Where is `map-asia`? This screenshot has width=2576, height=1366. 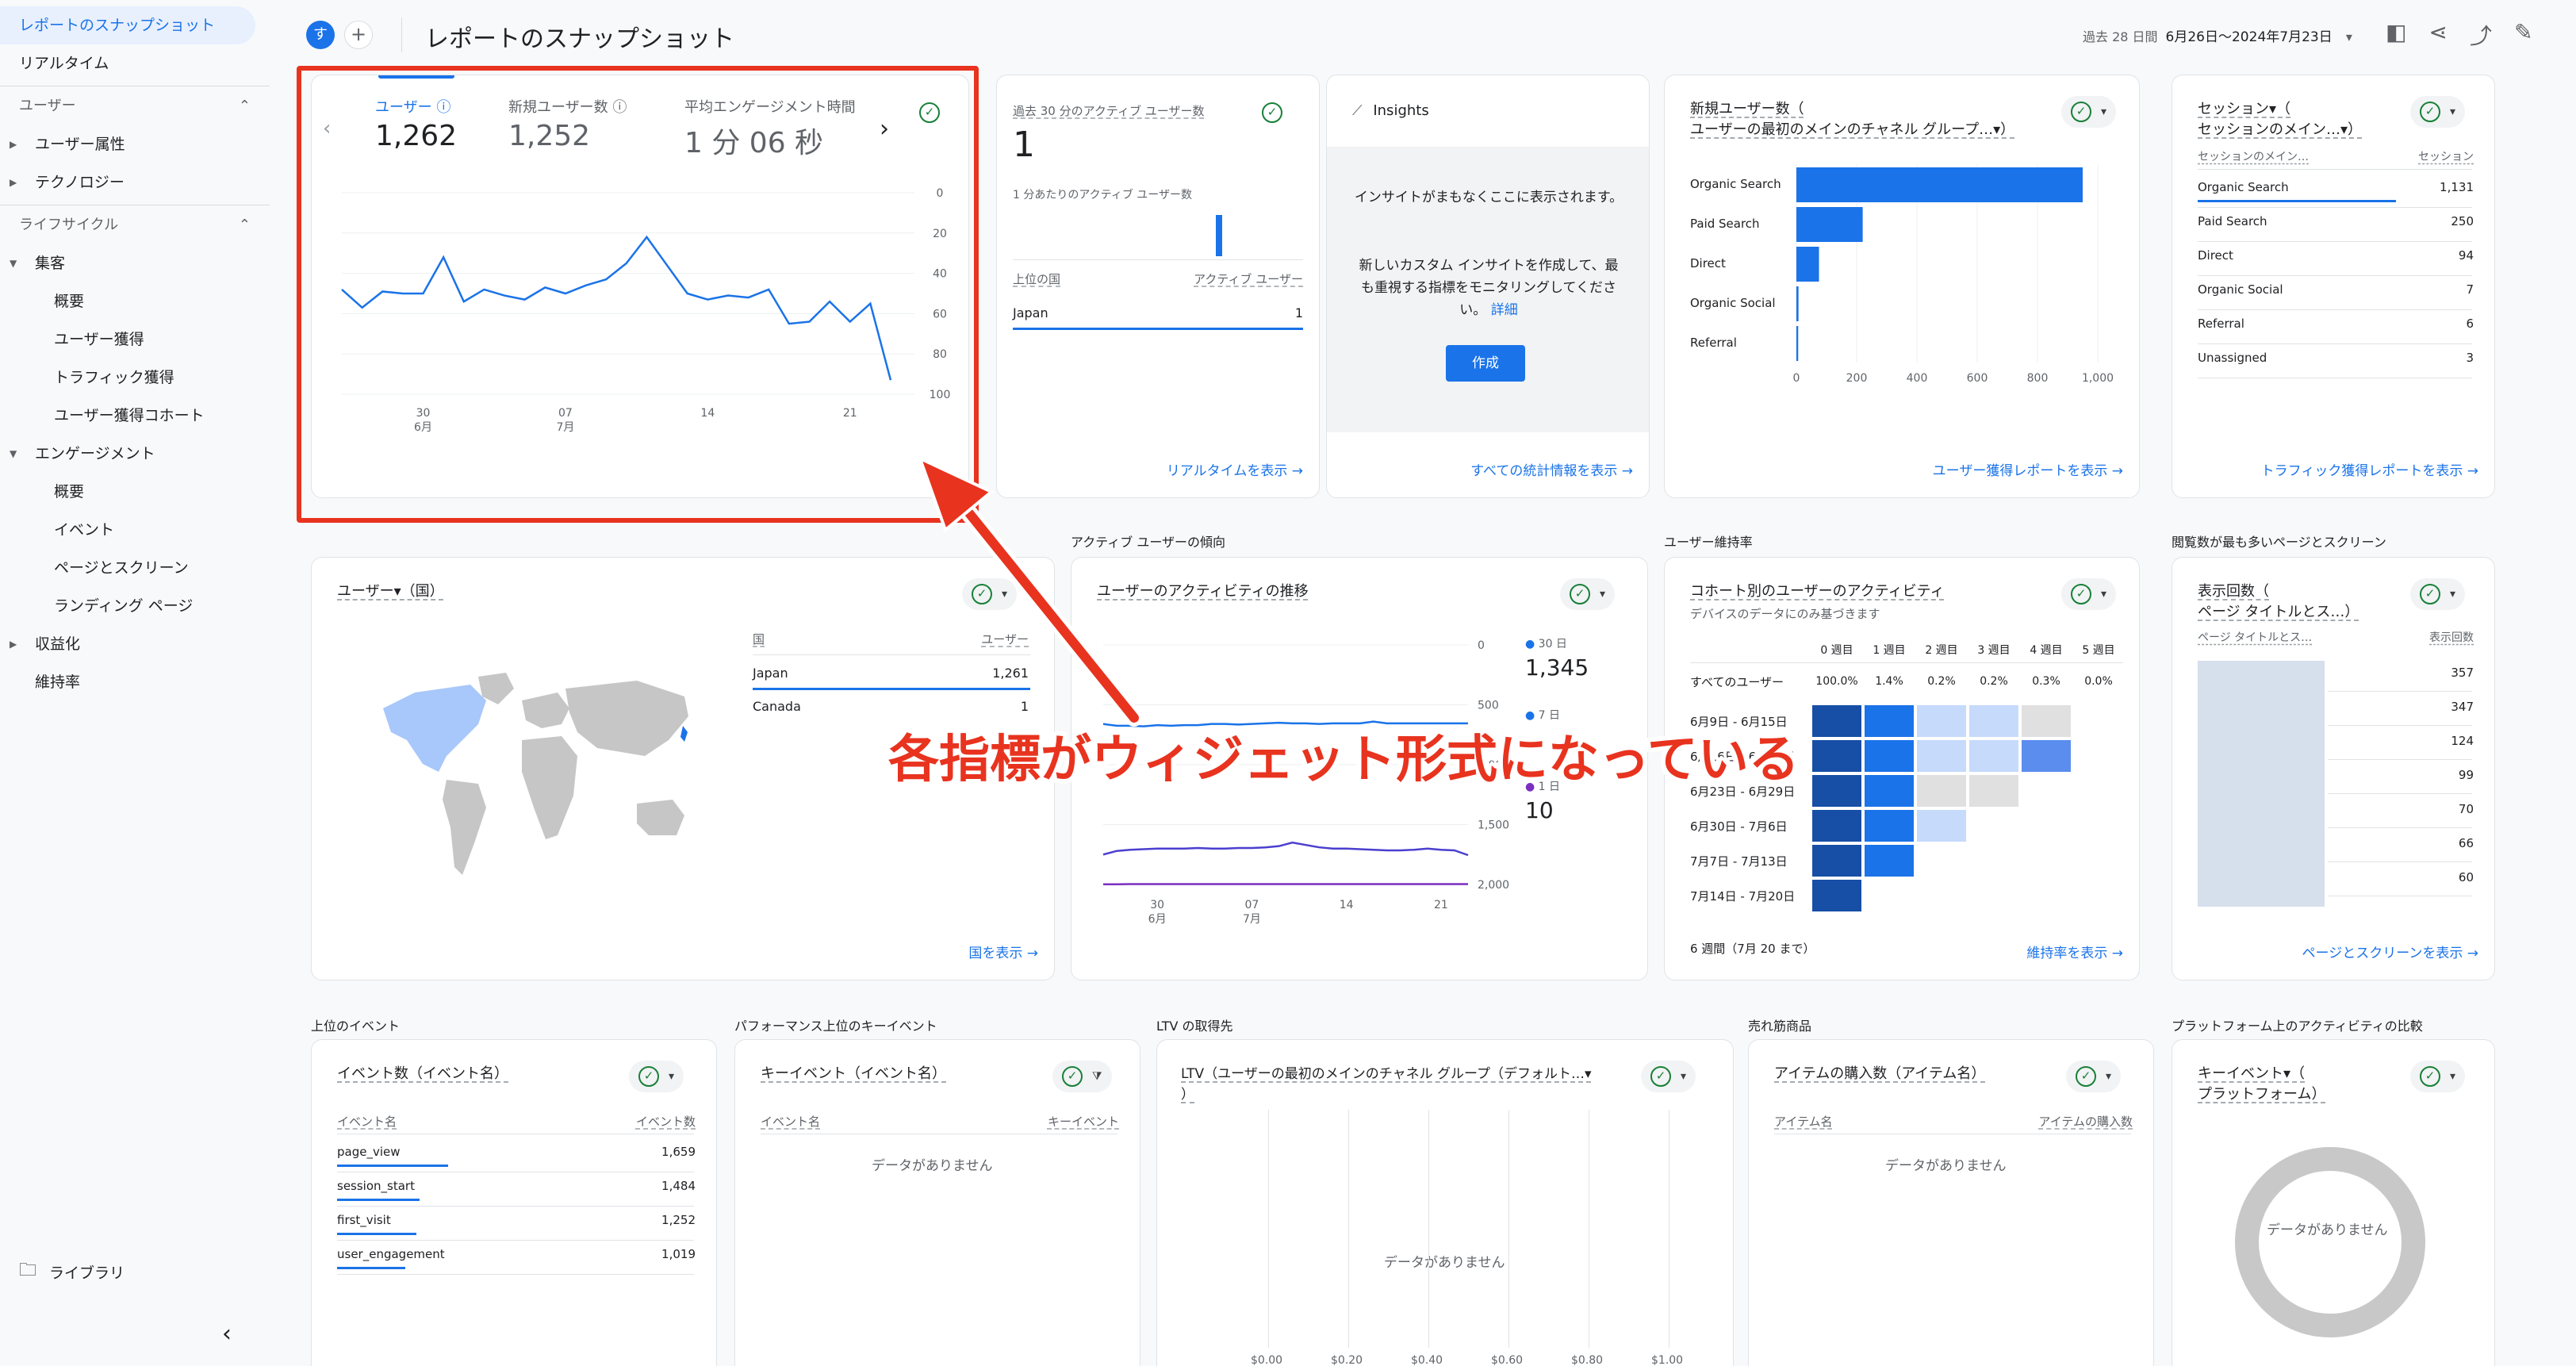
map-asia is located at coordinates (626, 719).